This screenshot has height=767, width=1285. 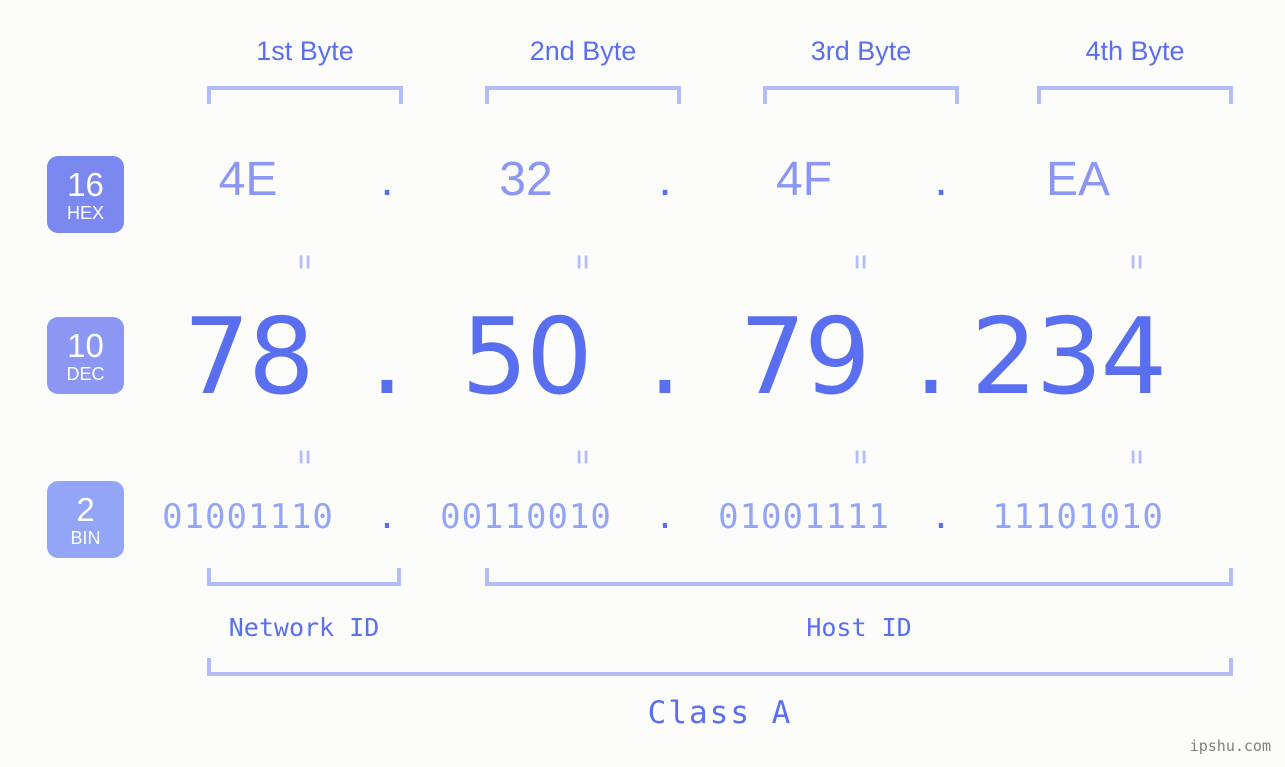 What do you see at coordinates (527, 357) in the screenshot?
I see `dec-octet-2: 50` at bounding box center [527, 357].